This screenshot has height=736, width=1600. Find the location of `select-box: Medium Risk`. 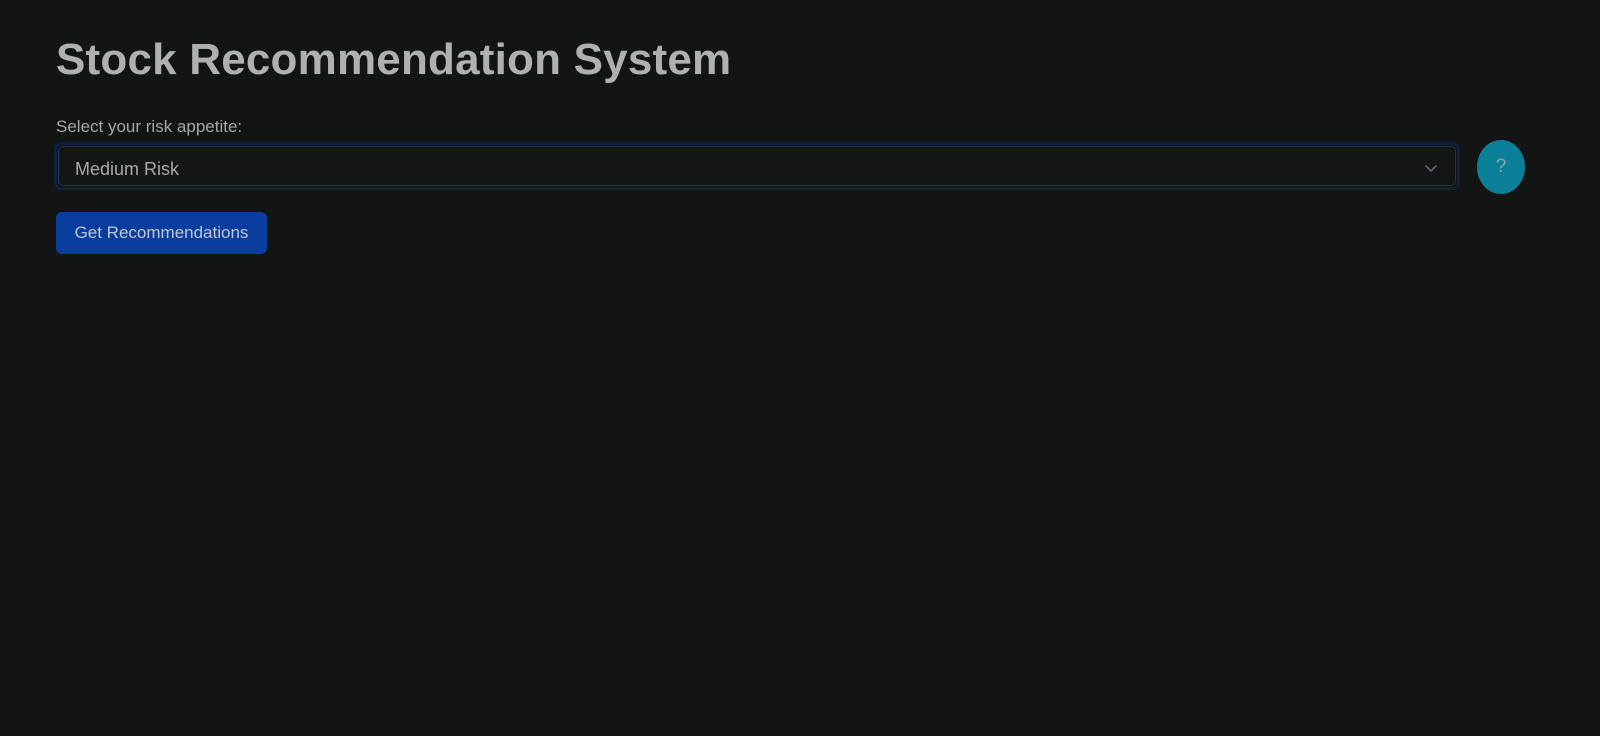

select-box: Medium Risk is located at coordinates (757, 166).